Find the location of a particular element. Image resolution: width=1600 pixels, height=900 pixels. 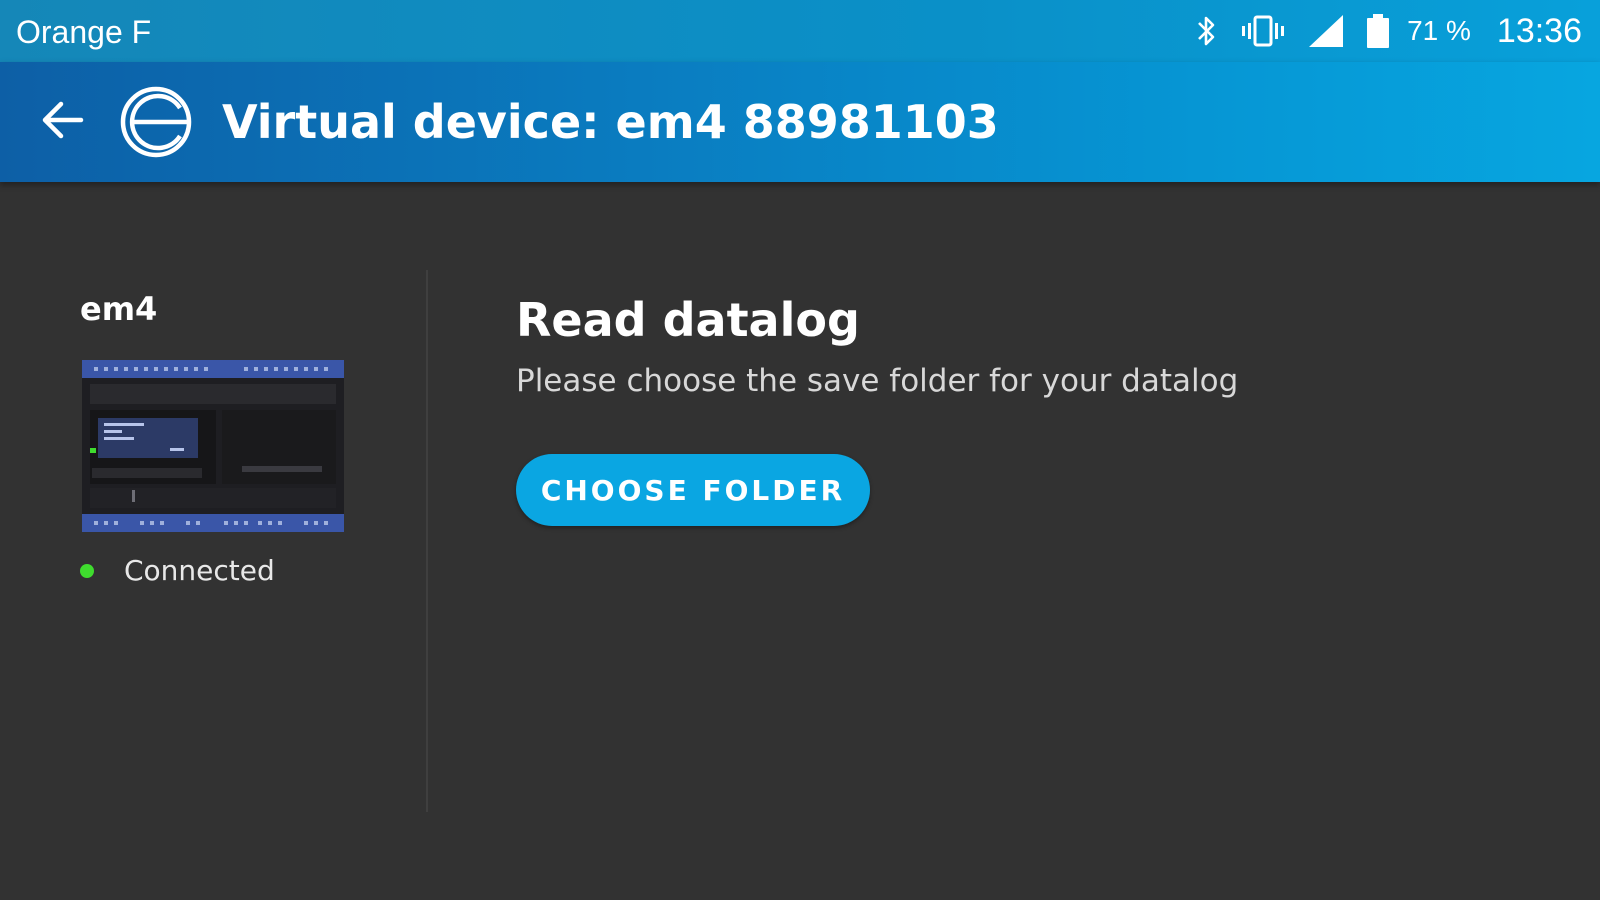

choose-folder-button: CHOOSE FOLDER is located at coordinates (693, 490).